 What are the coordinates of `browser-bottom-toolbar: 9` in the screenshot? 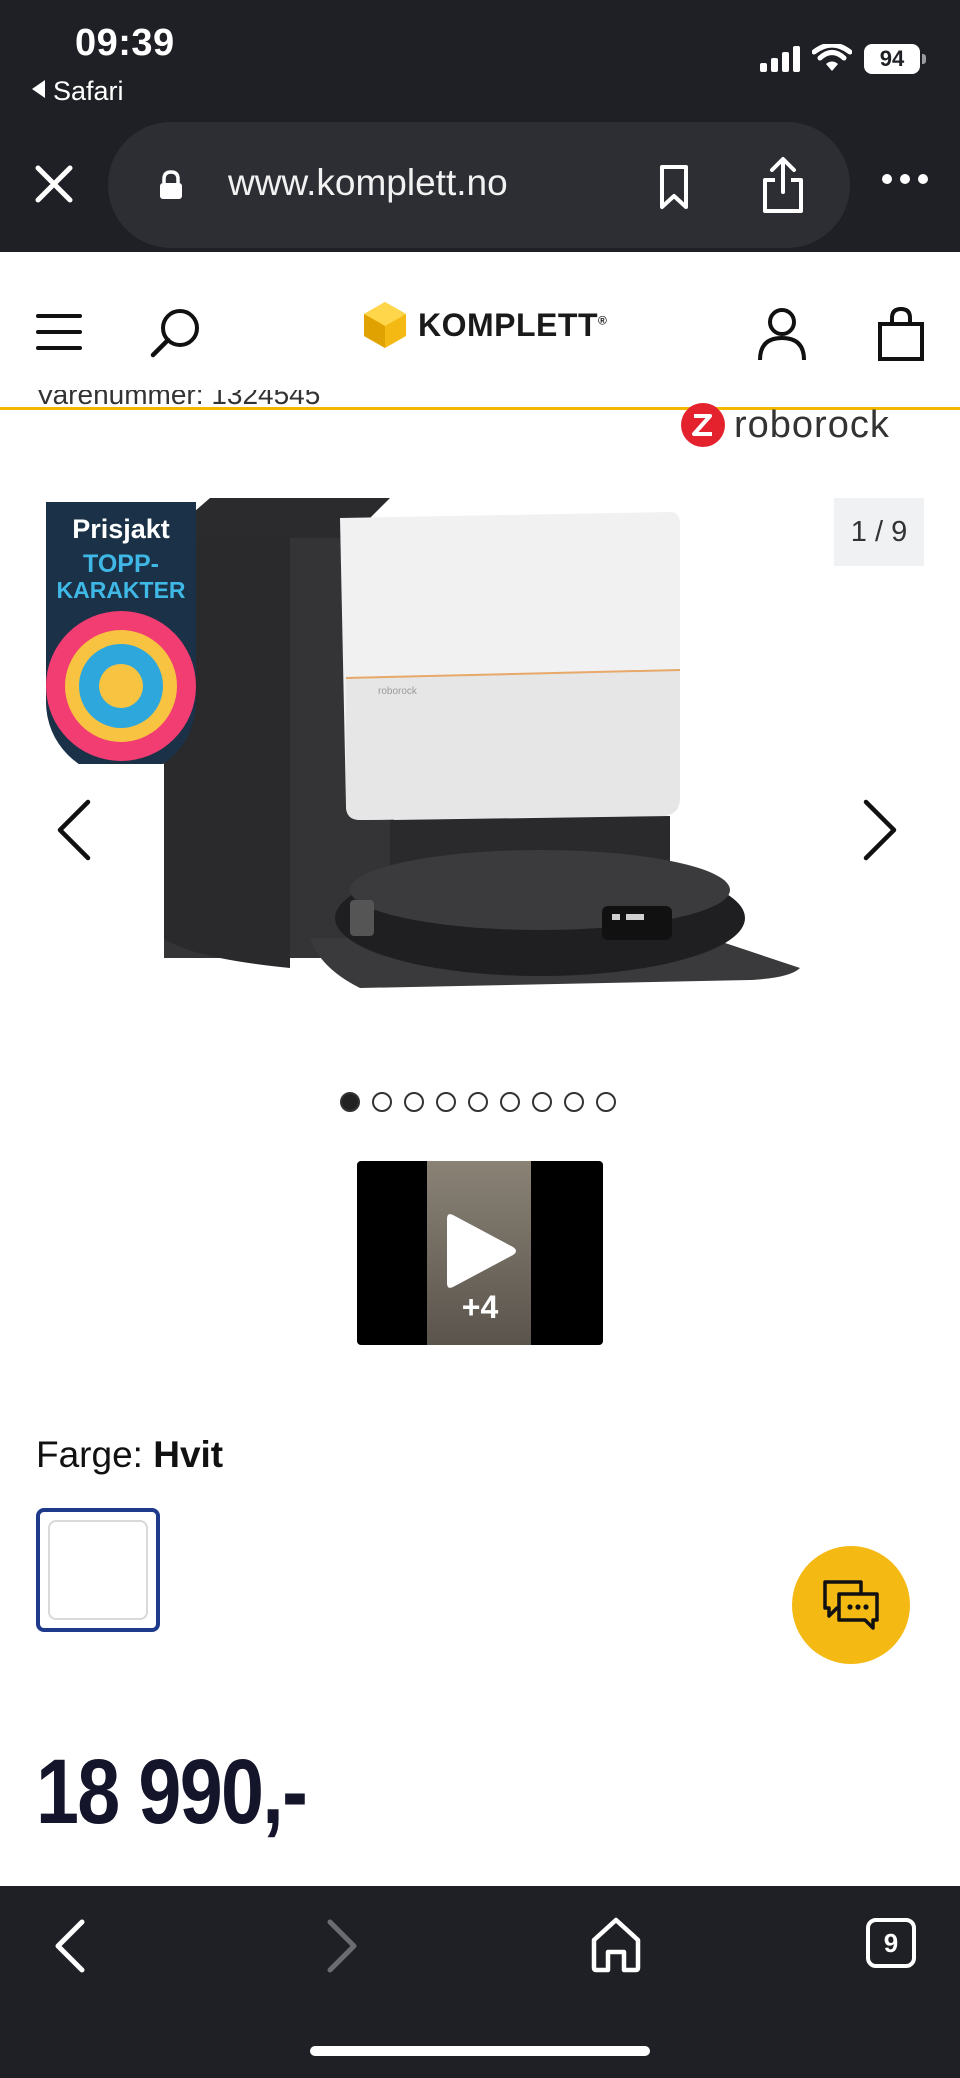 It's located at (480, 1982).